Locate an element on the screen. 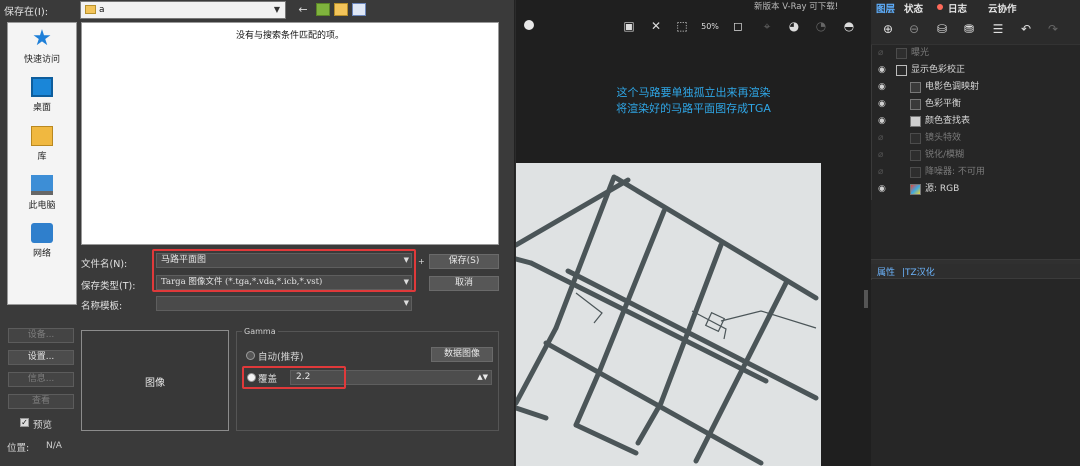  zoom-fifty-icon: 50% is located at coordinates (710, 26).